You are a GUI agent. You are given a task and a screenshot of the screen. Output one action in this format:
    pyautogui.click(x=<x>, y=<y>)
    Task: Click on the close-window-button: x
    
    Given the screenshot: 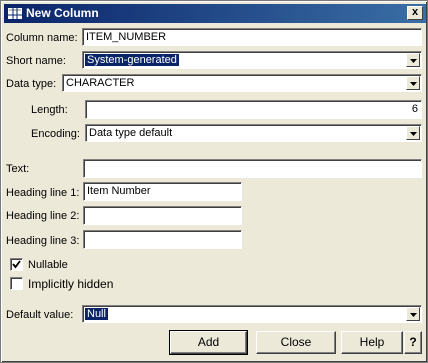 What is the action you would take?
    pyautogui.click(x=415, y=13)
    